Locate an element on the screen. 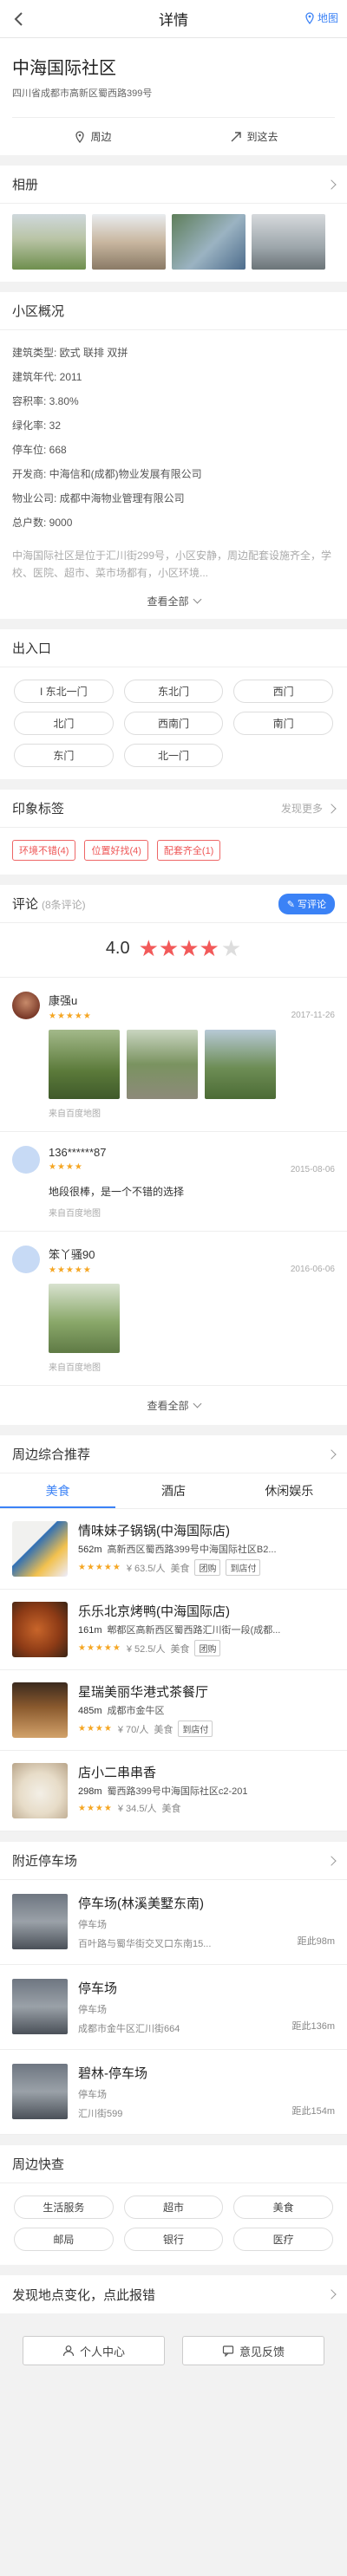 This screenshot has height=2576, width=347. quick-item: 银行 is located at coordinates (173, 2239).